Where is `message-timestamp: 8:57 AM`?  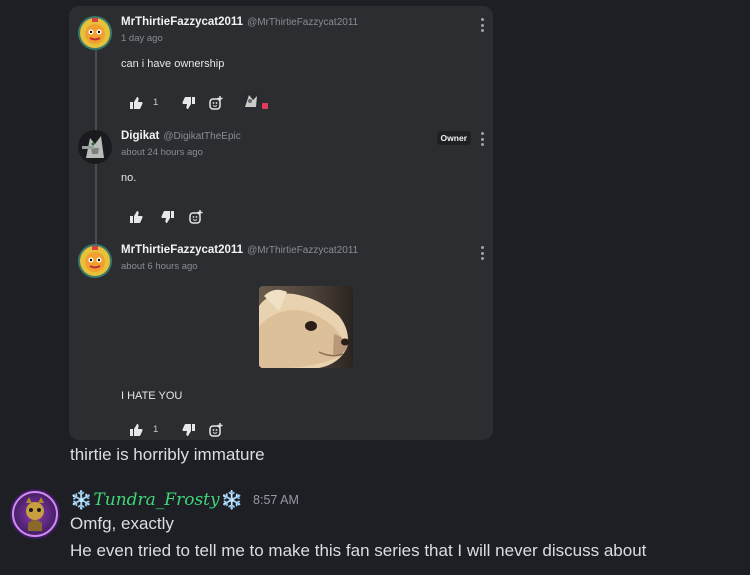 message-timestamp: 8:57 AM is located at coordinates (276, 500).